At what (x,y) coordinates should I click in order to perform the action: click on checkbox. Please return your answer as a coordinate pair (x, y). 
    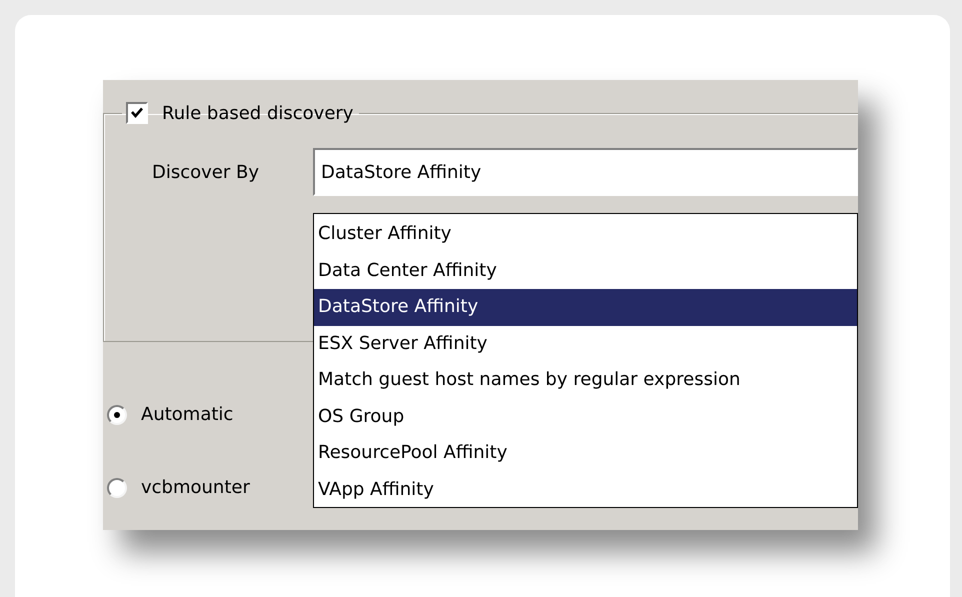
    Looking at the image, I should click on (137, 113).